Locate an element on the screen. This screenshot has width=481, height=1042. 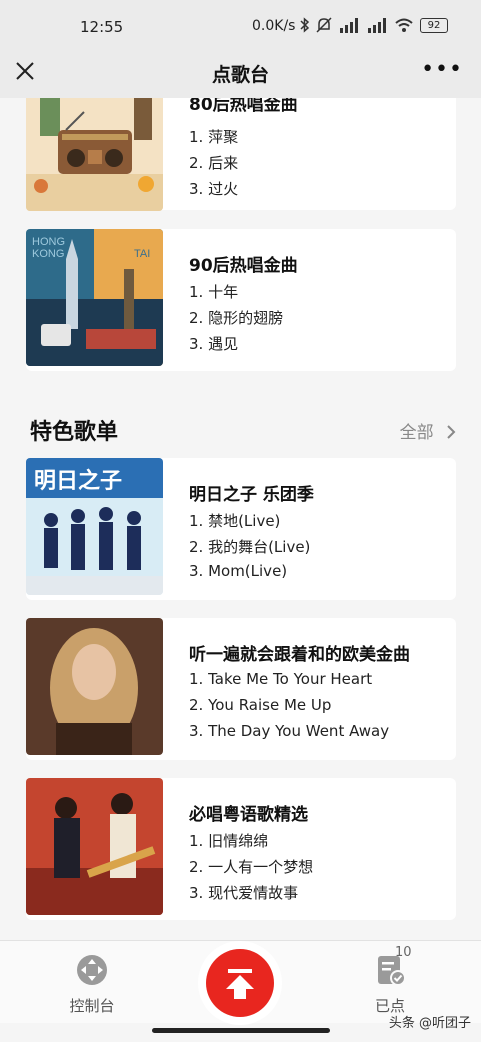
wifi-icon is located at coordinates (404, 25).